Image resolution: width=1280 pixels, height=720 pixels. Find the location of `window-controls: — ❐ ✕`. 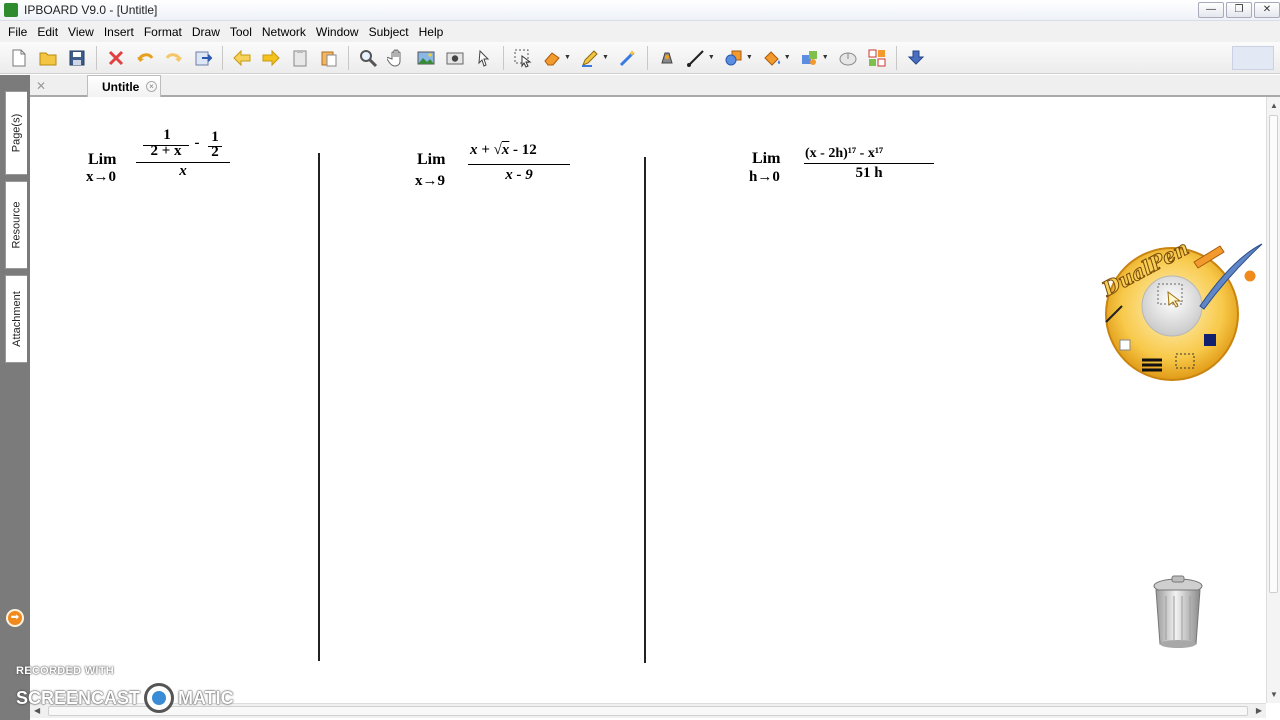

window-controls: — ❐ ✕ is located at coordinates (1239, 10).